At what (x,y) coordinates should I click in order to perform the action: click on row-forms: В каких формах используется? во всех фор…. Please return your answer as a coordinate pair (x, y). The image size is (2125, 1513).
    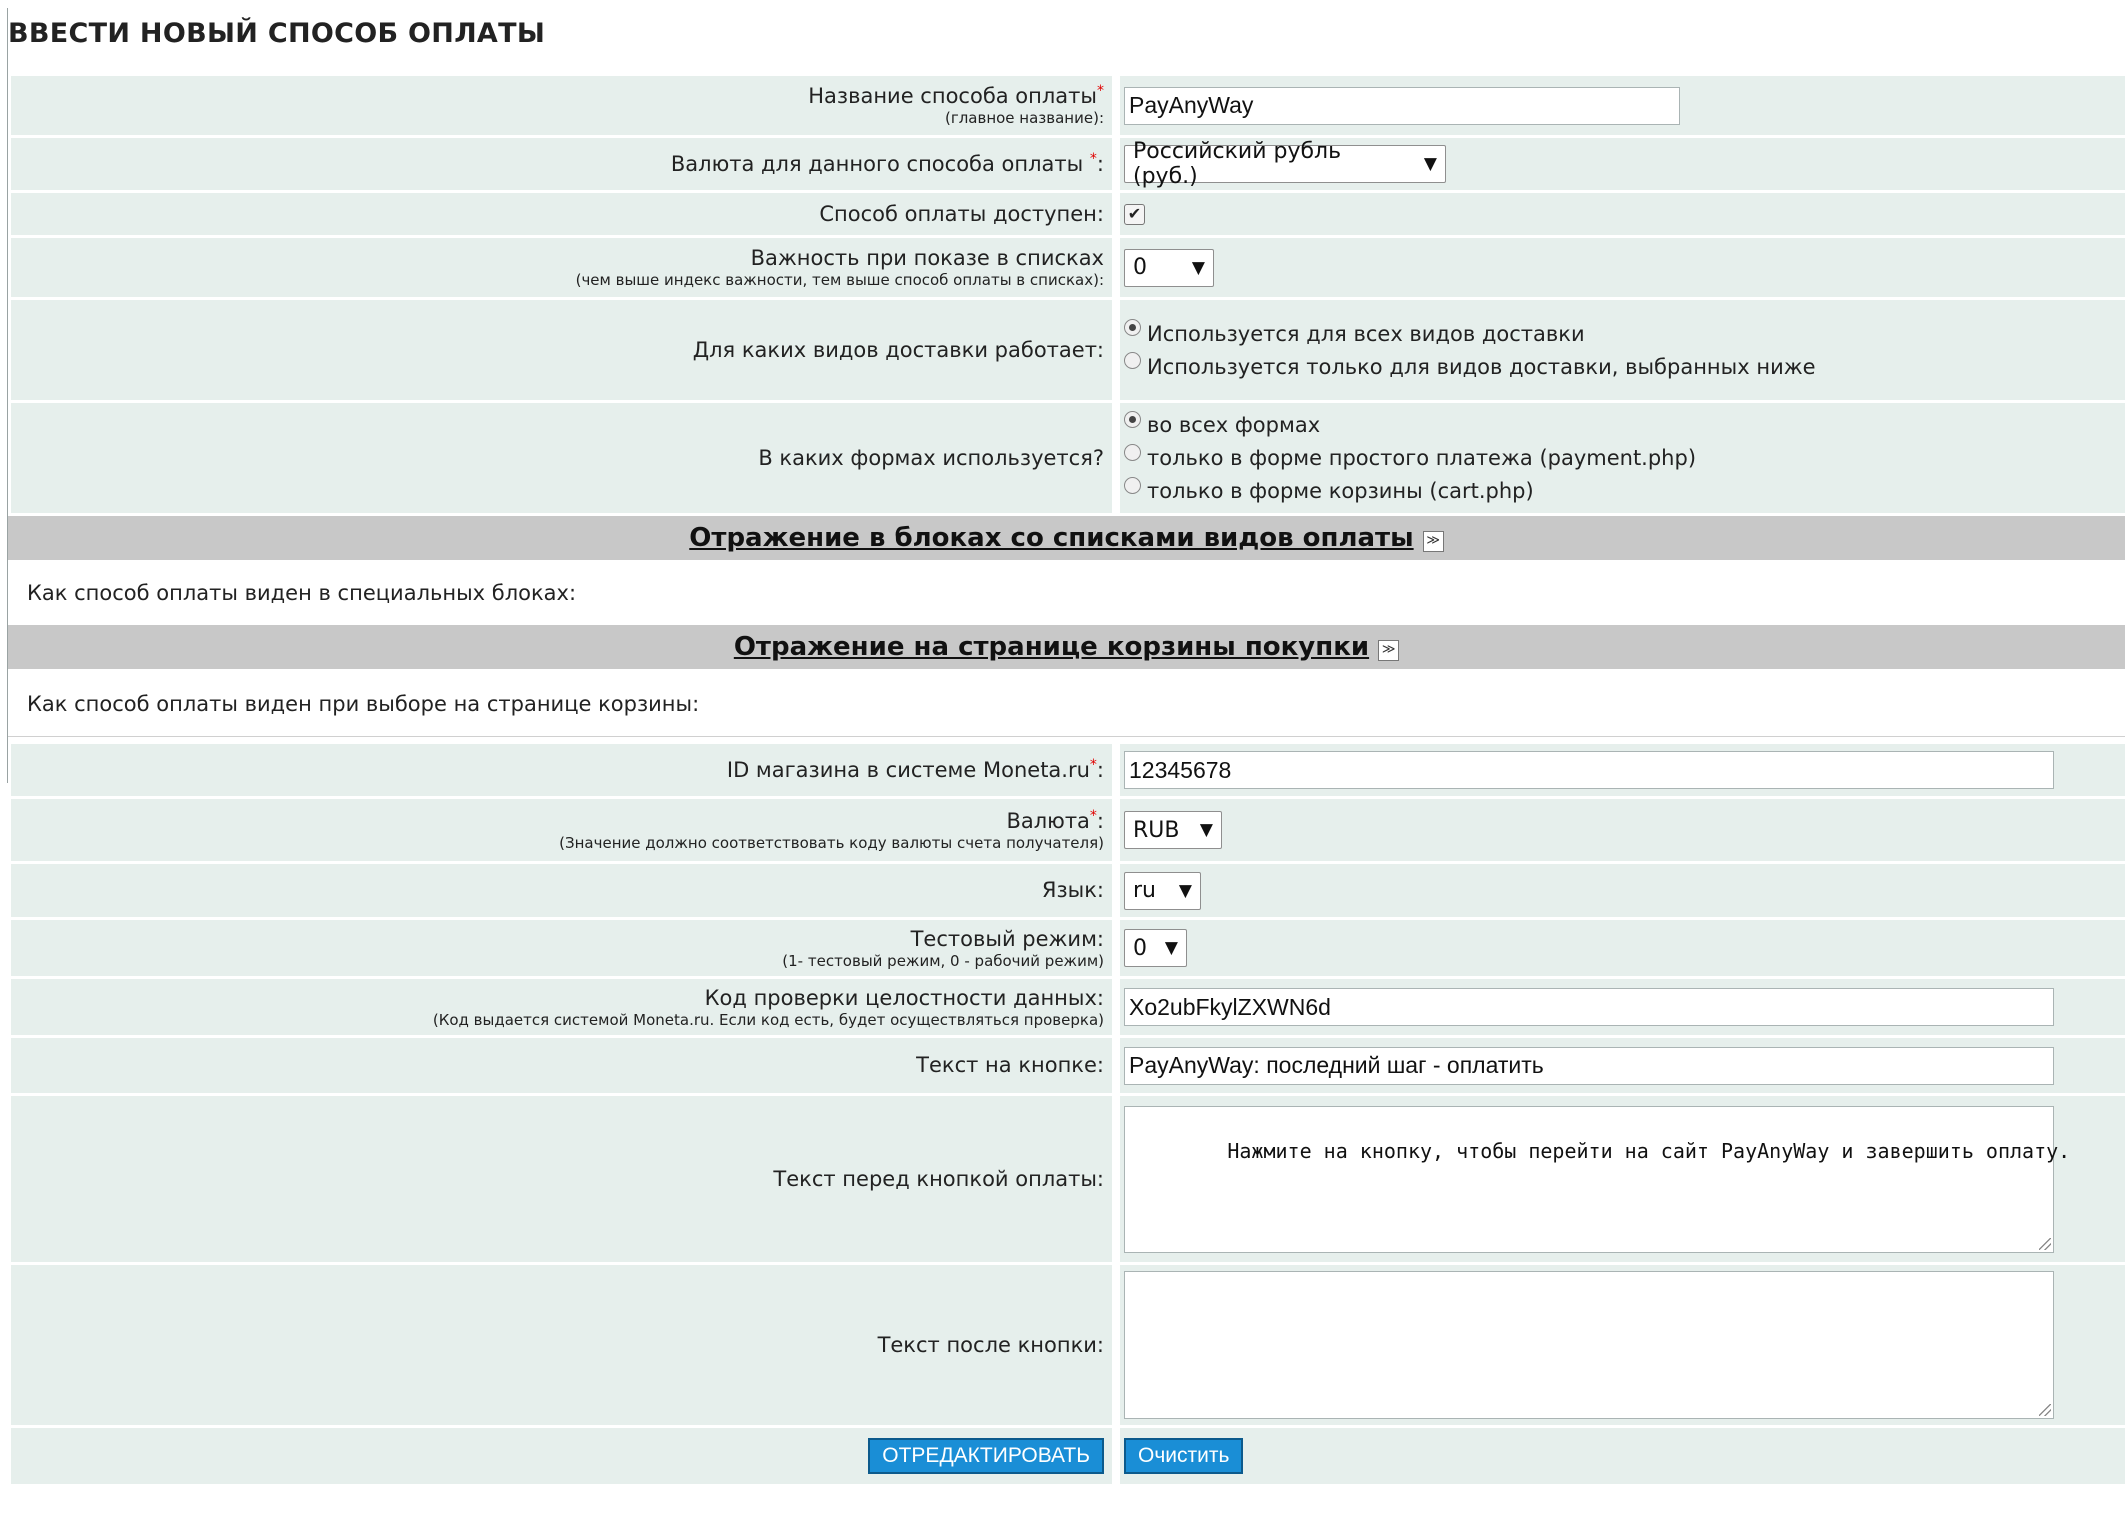
    Looking at the image, I should click on (1068, 458).